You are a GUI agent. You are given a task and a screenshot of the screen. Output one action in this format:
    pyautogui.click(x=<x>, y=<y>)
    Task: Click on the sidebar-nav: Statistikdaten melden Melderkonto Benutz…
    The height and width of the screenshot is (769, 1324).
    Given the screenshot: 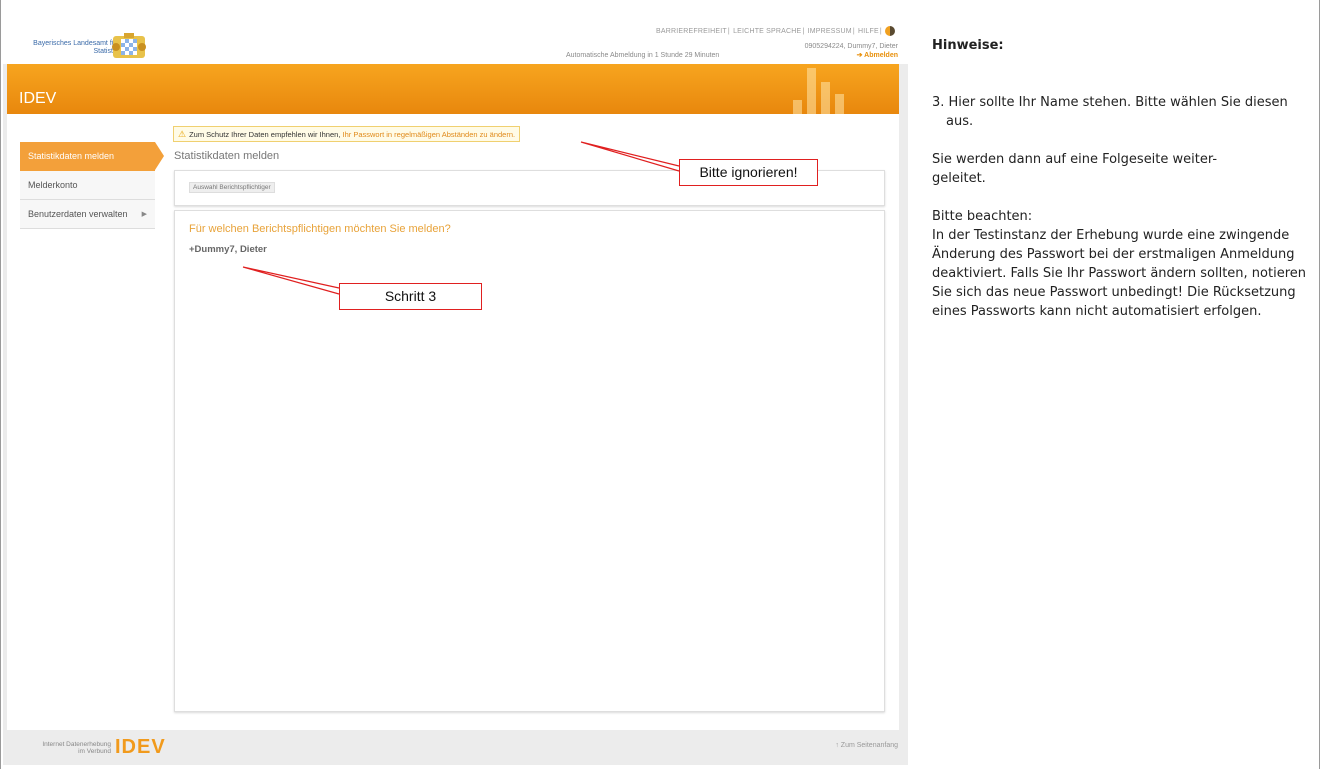 What is the action you would take?
    pyautogui.click(x=92, y=185)
    